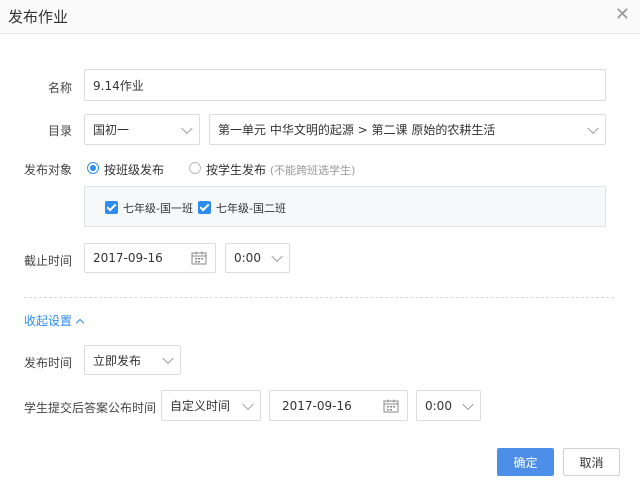  I want to click on answer-time-value: 0:00, so click(438, 405).